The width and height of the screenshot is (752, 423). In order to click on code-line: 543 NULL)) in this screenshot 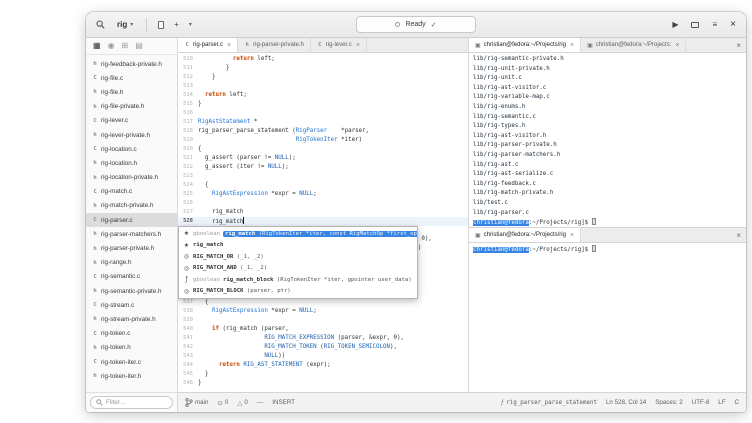, I will do `click(323, 356)`.